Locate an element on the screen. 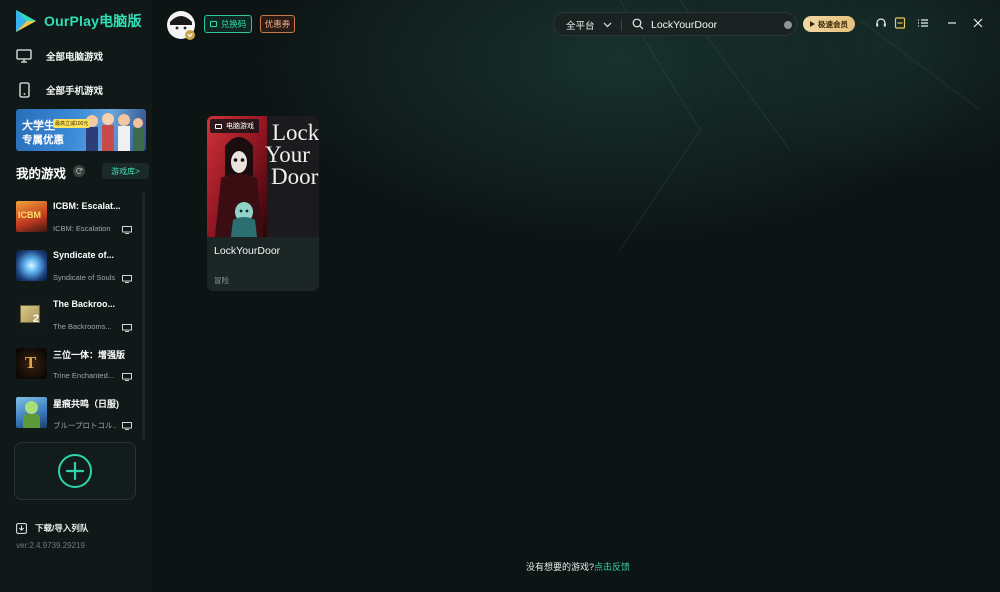  download-icon is located at coordinates (21, 528).